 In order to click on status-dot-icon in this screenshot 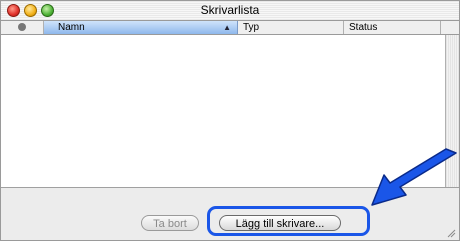, I will do `click(22, 27)`.